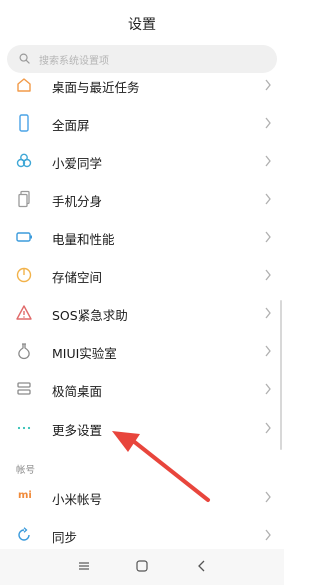 The image size is (320, 585). I want to click on settings-item-mi-account: mi 小米帐号, so click(142, 497).